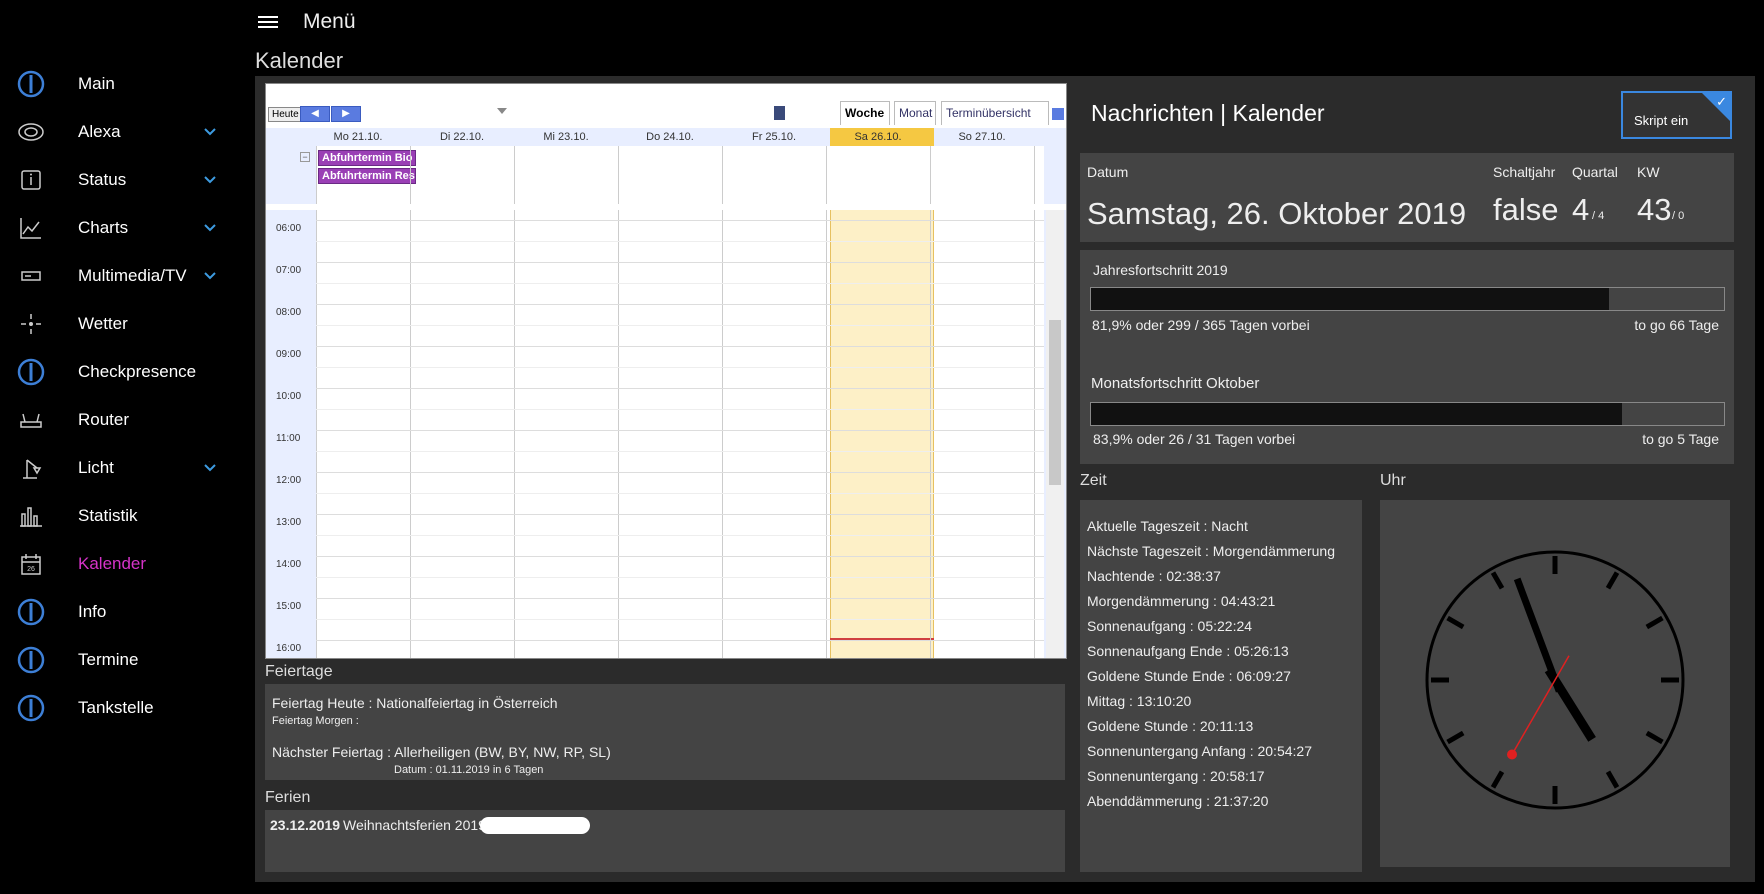  Describe the element at coordinates (1108, 172) in the screenshot. I see `datum-label: Datum` at that location.